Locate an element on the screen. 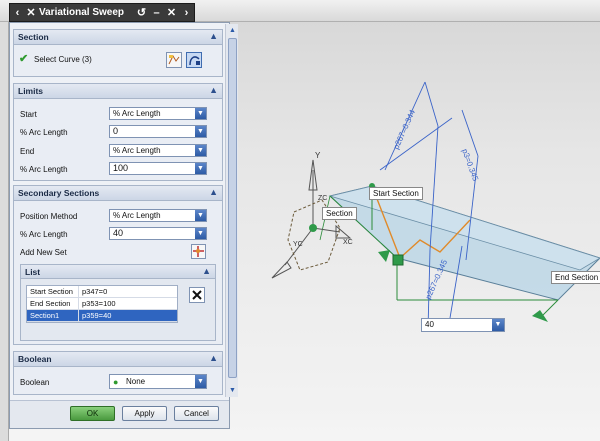  start-arc-length-value: 0 is located at coordinates (116, 131).